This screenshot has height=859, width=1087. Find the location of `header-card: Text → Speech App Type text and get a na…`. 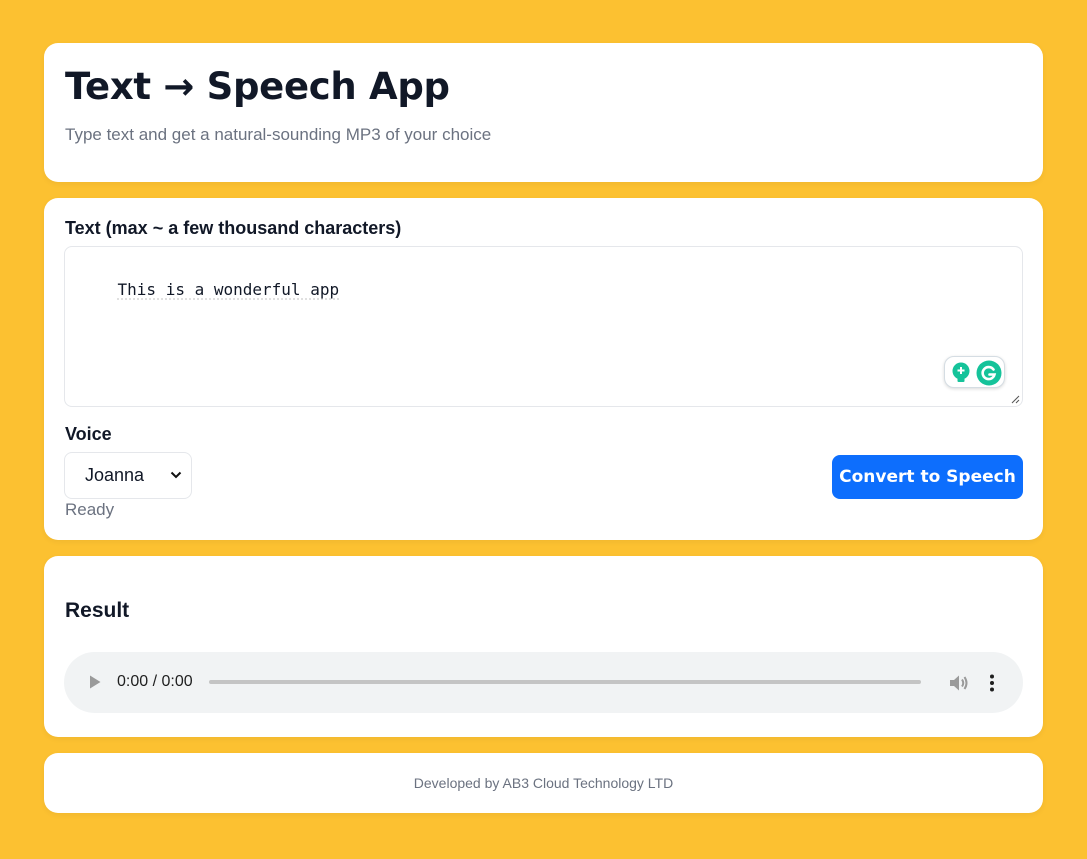

header-card: Text → Speech App Type text and get a na… is located at coordinates (543, 112).